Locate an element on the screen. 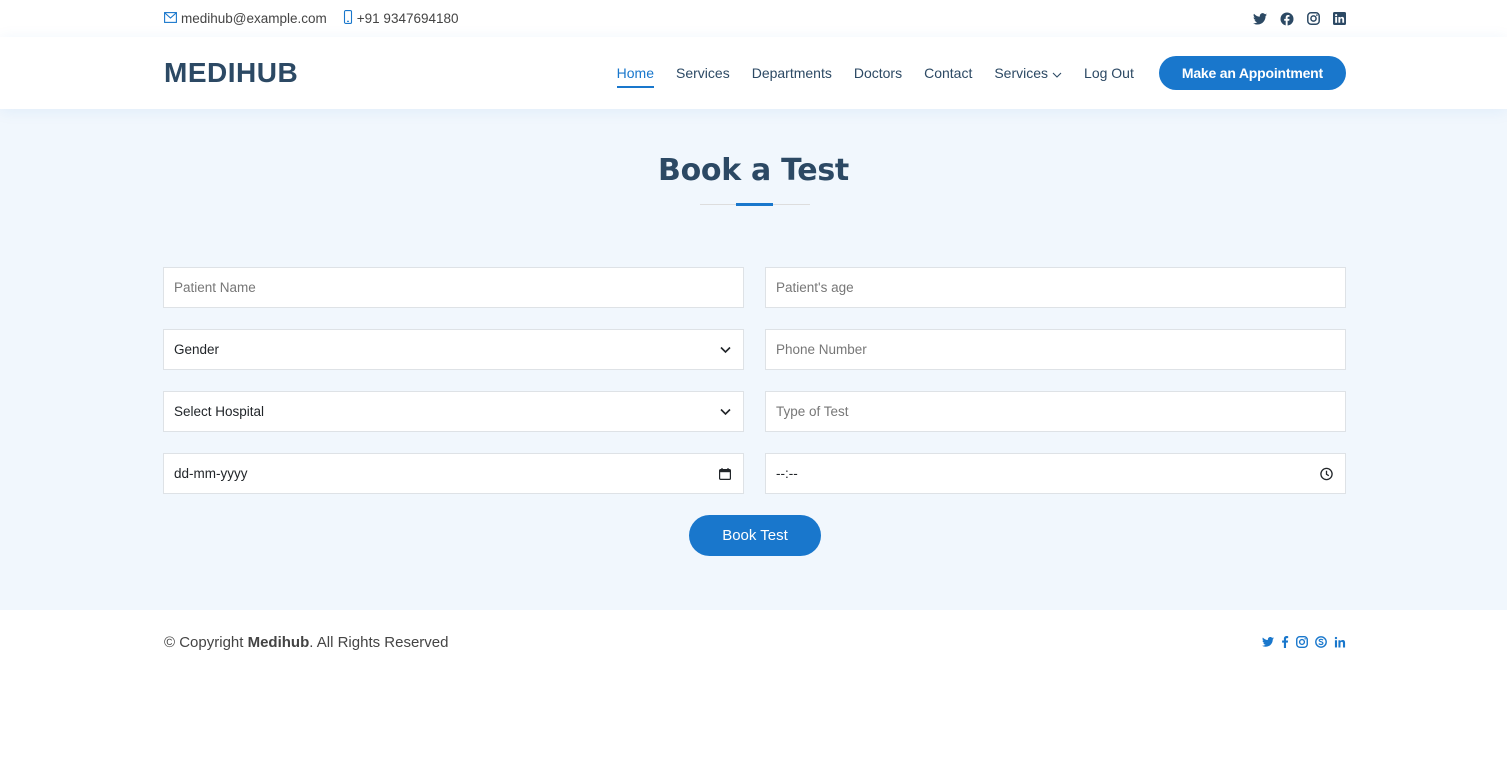 This screenshot has width=1507, height=783. page-title: Book a Test is located at coordinates (753, 170).